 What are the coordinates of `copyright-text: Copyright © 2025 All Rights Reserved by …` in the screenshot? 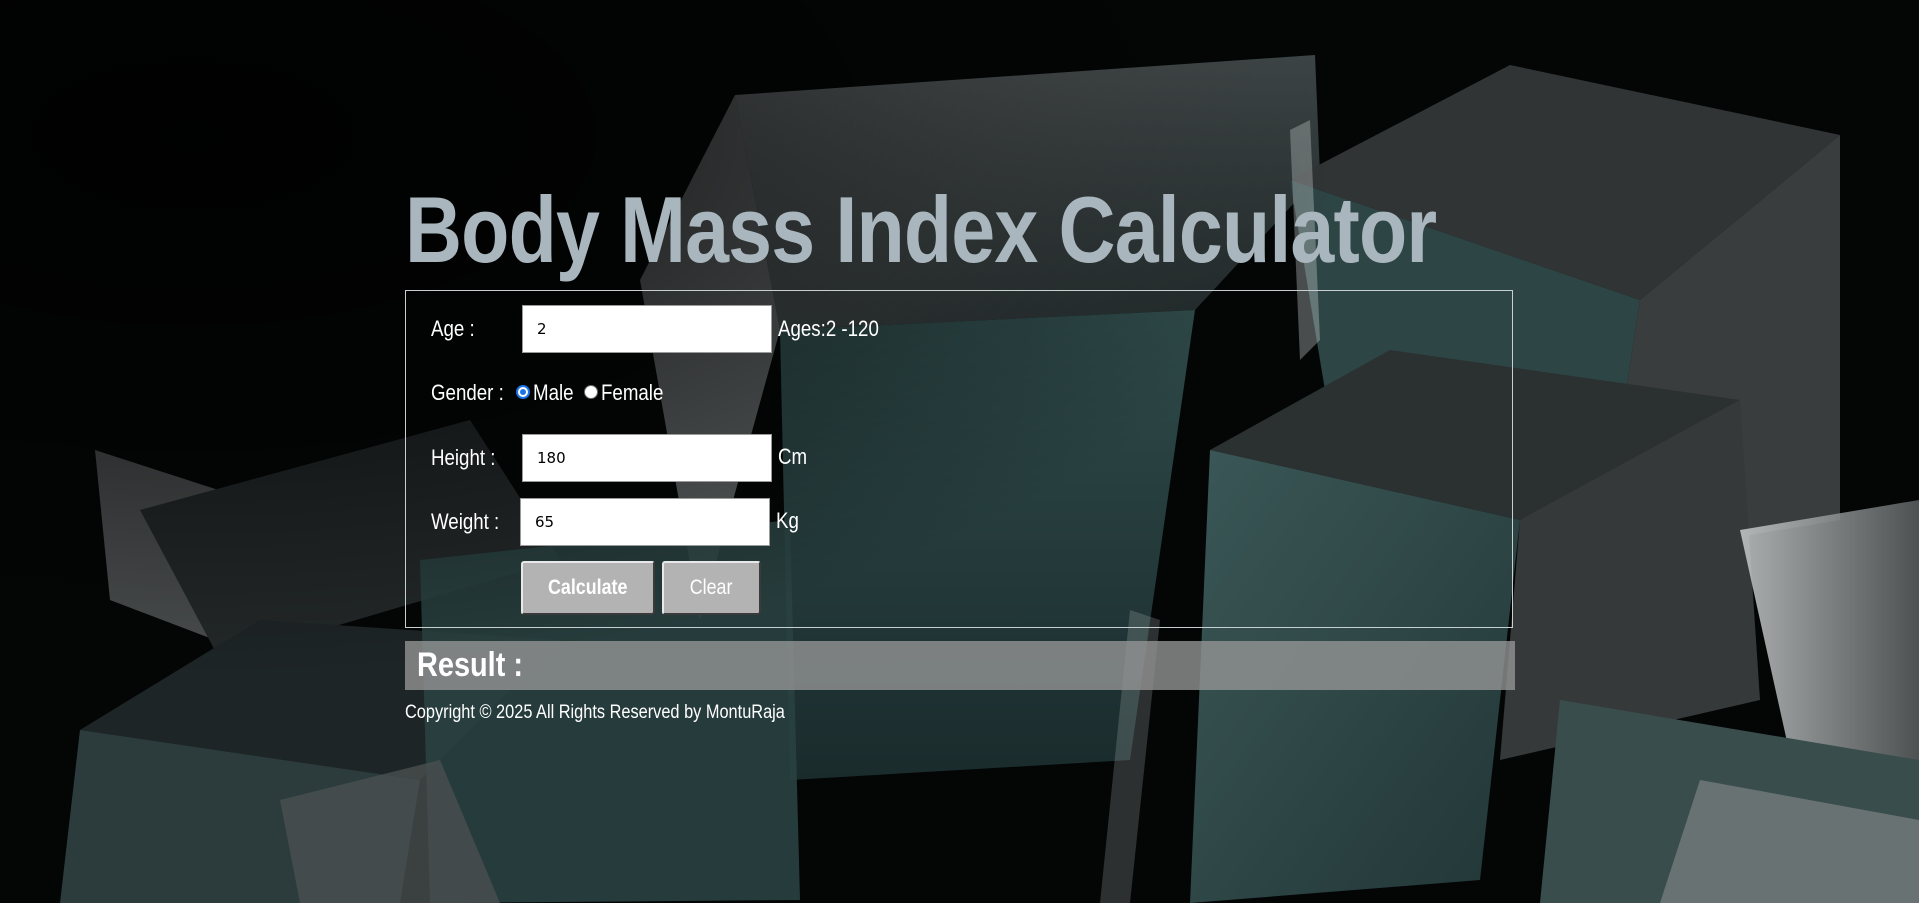 It's located at (595, 712).